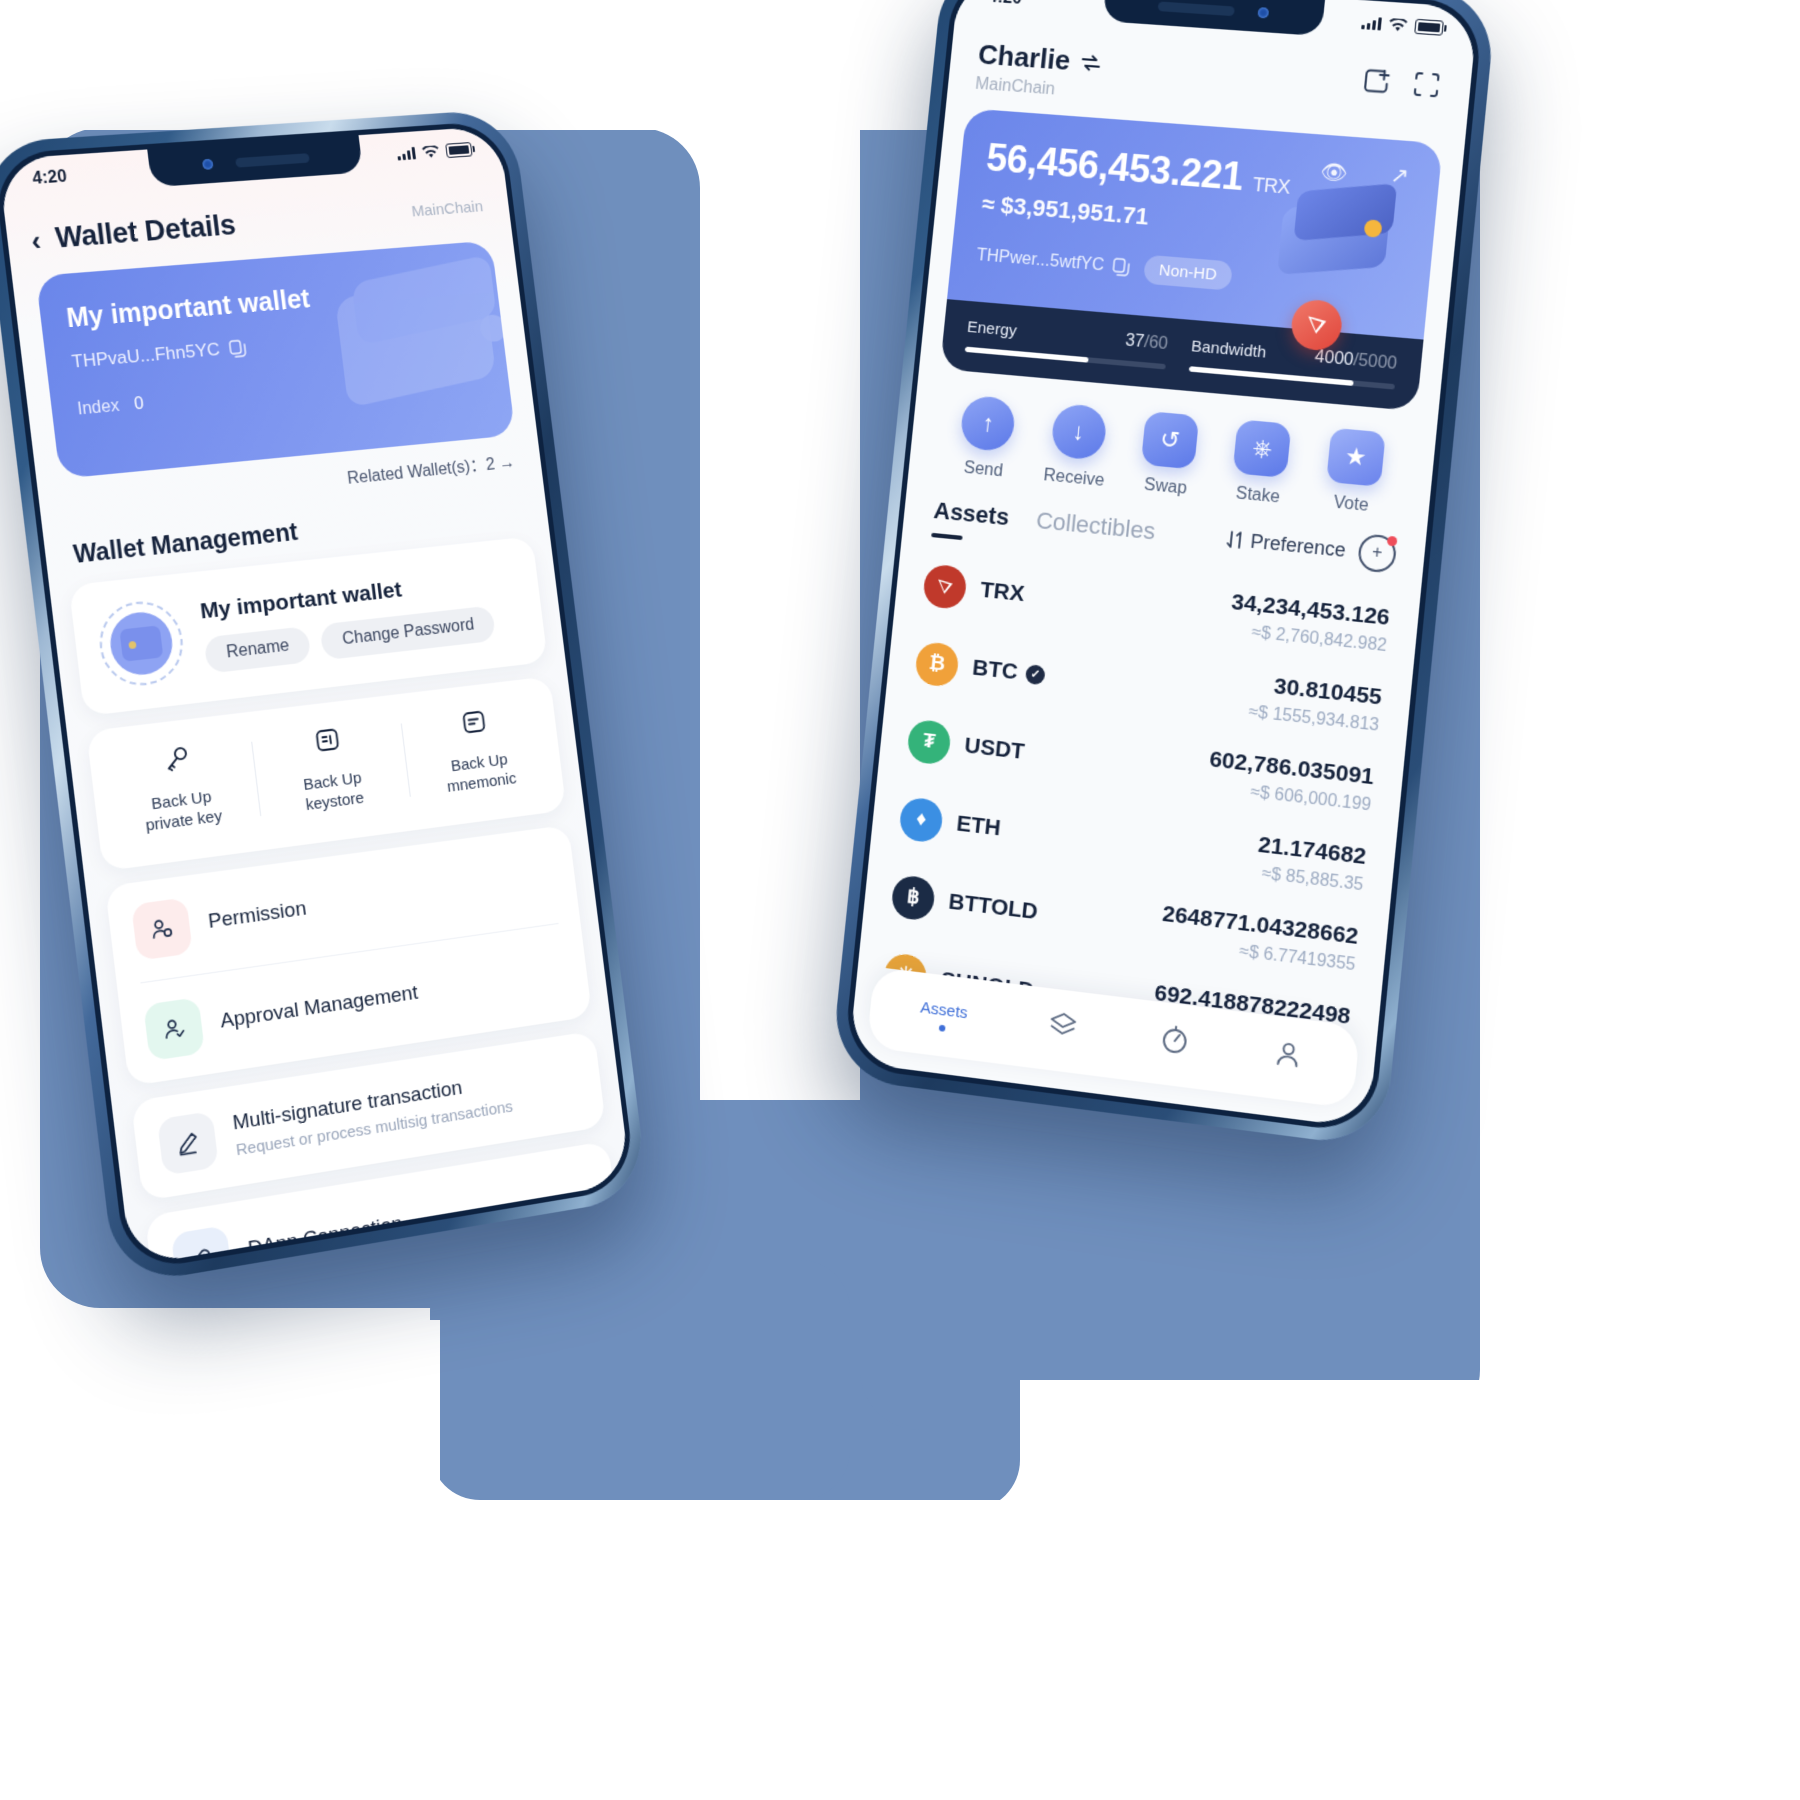 The width and height of the screenshot is (1800, 1800). Describe the element at coordinates (180, 788) in the screenshot. I see `backup-private-key-button: Back Up private key` at that location.